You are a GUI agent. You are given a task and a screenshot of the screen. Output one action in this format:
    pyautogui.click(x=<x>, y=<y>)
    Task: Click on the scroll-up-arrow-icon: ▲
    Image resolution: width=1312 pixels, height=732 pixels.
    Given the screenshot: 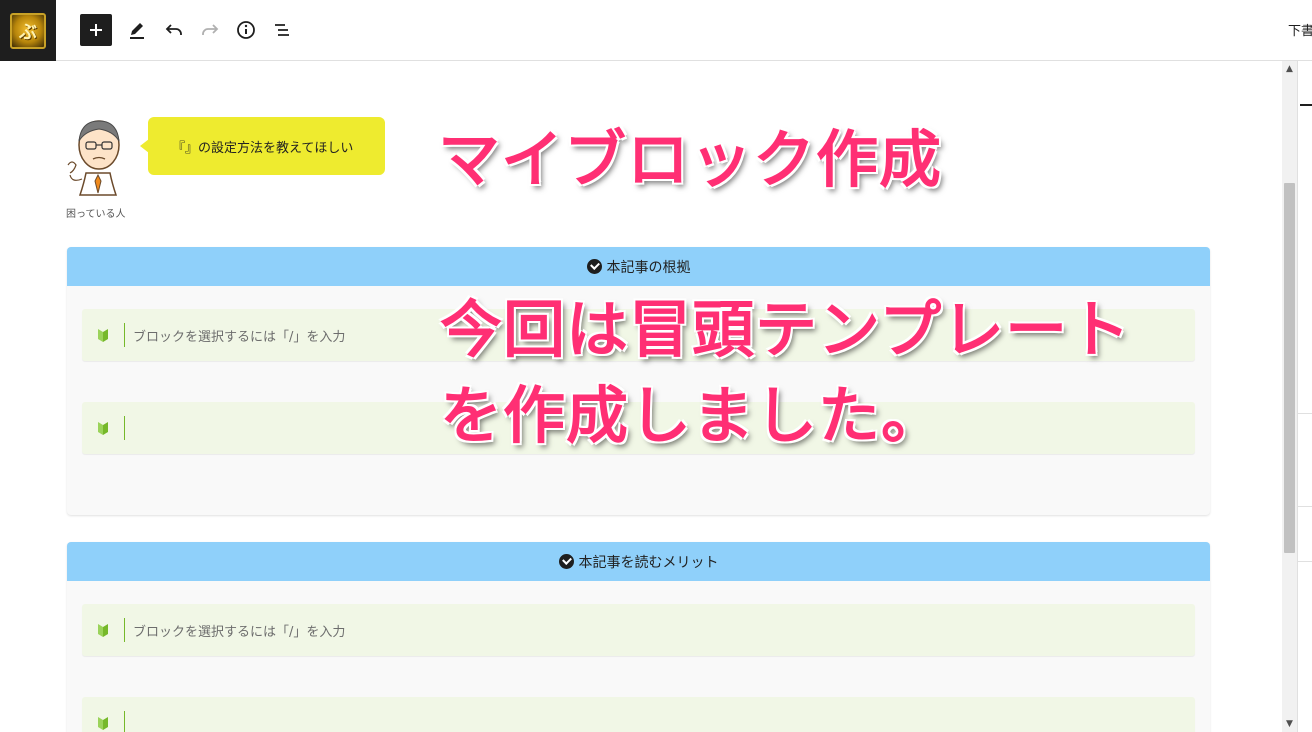 What is the action you would take?
    pyautogui.click(x=1289, y=69)
    